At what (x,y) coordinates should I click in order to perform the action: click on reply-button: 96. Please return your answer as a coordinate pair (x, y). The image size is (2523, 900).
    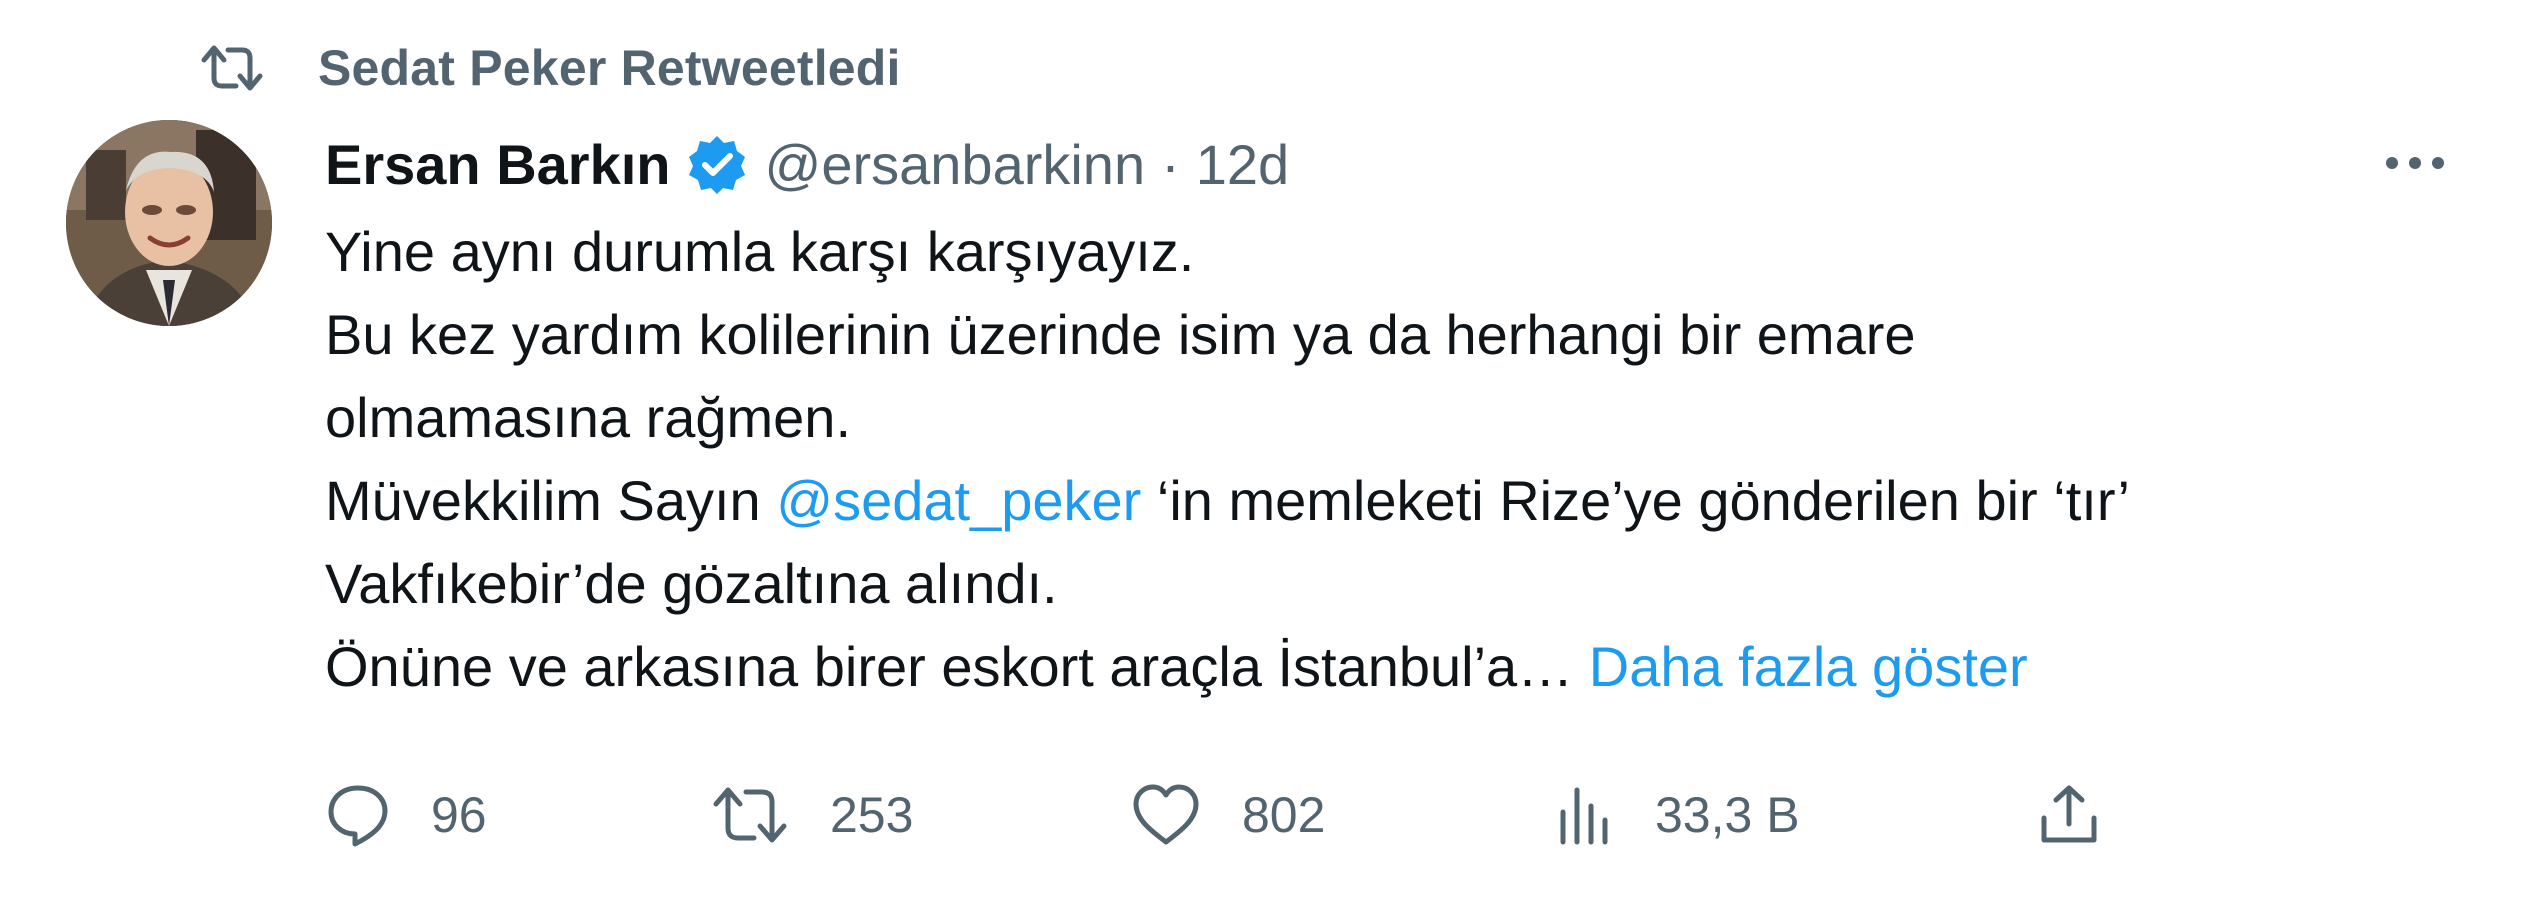
    Looking at the image, I should click on (406, 815).